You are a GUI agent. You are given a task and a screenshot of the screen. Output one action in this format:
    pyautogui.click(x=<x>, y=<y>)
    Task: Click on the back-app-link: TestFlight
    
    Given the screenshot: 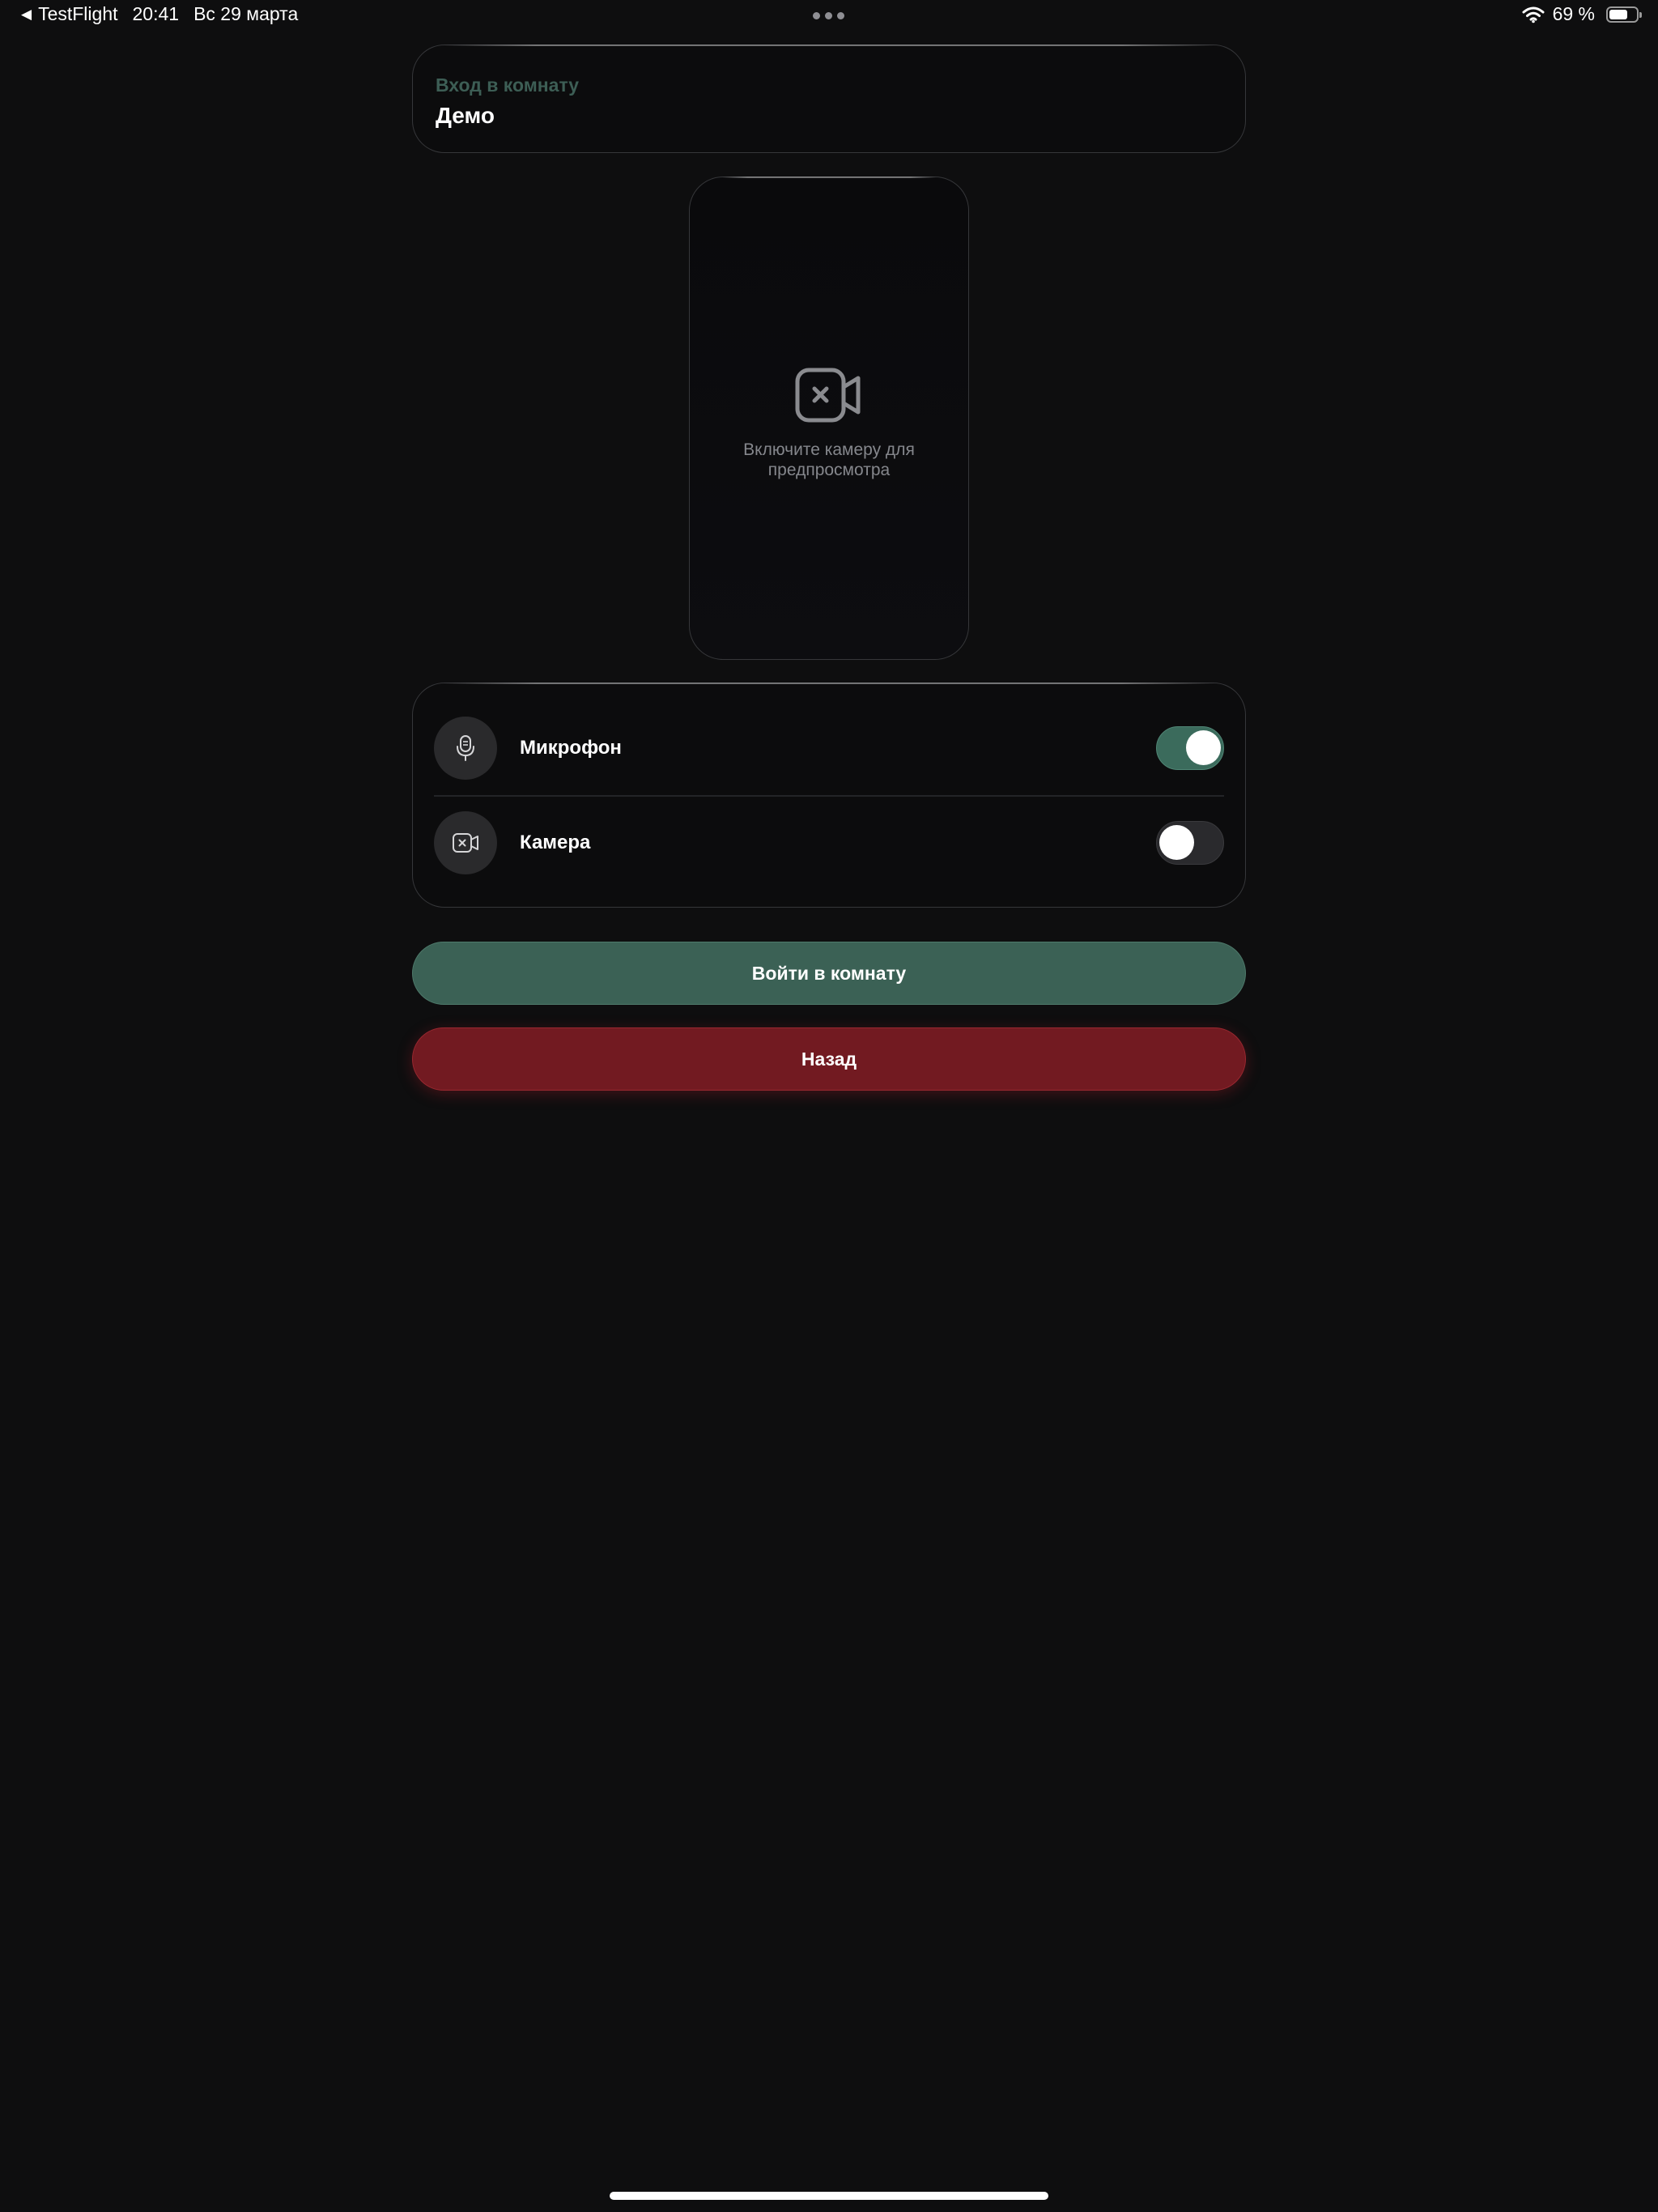 What is the action you would take?
    pyautogui.click(x=77, y=14)
    